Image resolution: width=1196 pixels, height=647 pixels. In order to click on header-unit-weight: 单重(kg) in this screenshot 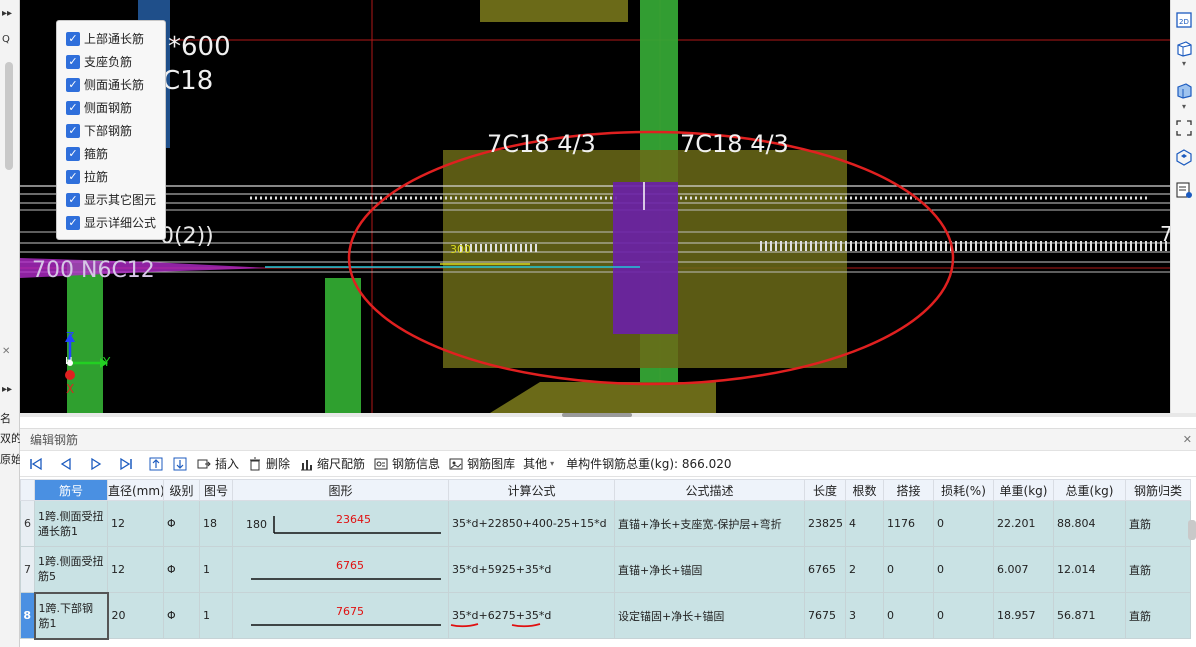, I will do `click(1023, 490)`.